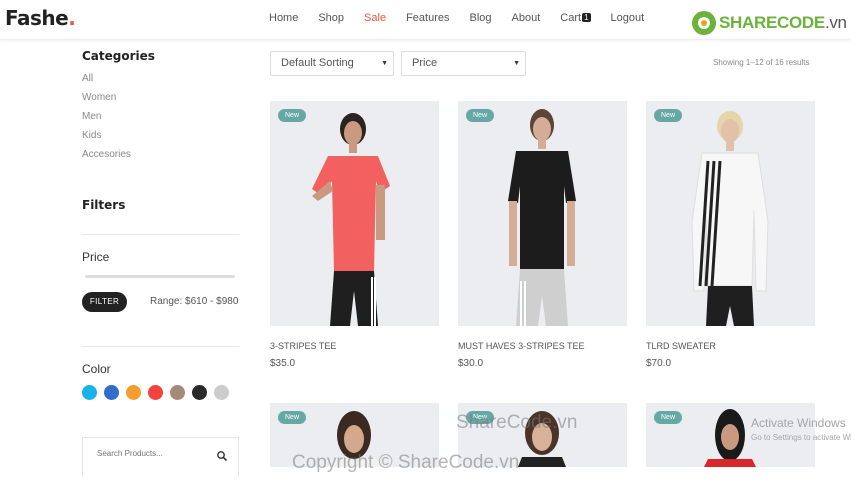 The width and height of the screenshot is (851, 488). I want to click on category-list: All Women Men Kids Accesories, so click(106, 119).